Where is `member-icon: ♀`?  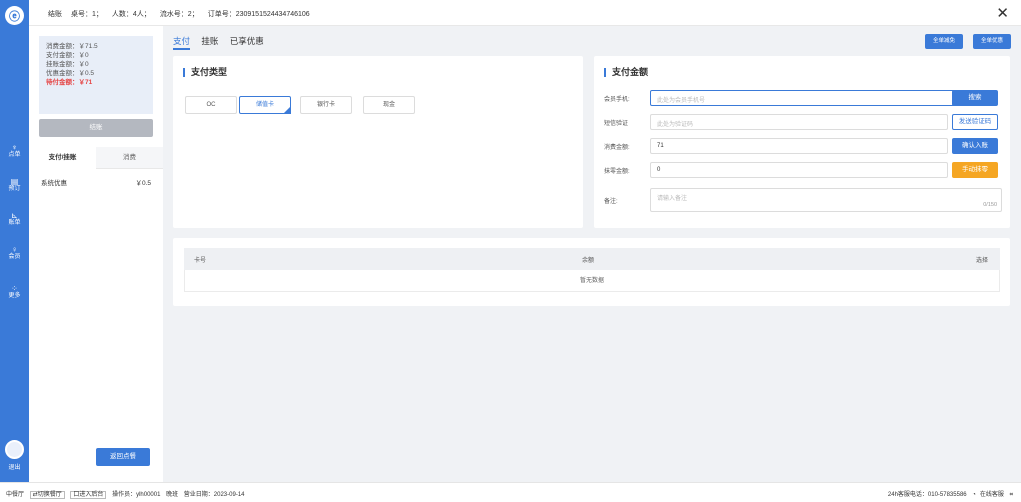
member-icon: ♀ is located at coordinates (14, 249).